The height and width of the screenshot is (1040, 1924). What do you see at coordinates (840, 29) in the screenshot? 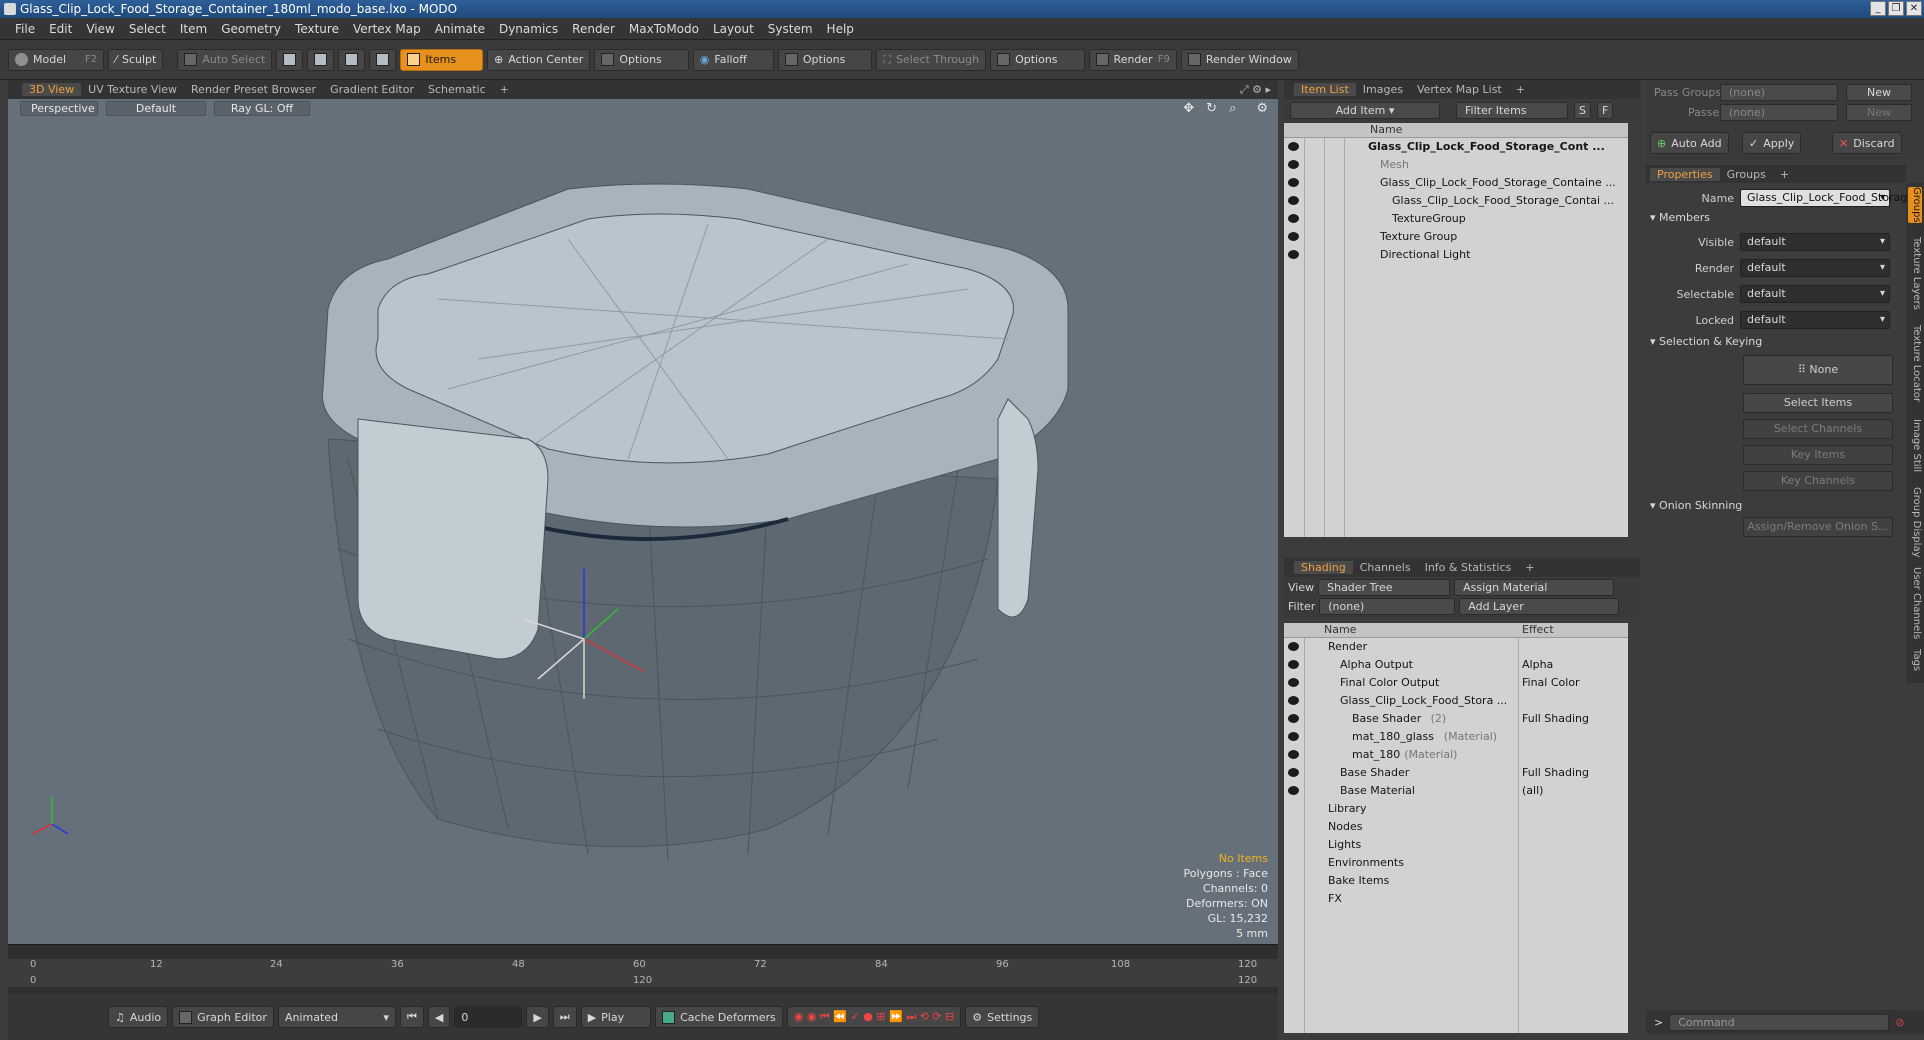
I see `menu-help: Help` at bounding box center [840, 29].